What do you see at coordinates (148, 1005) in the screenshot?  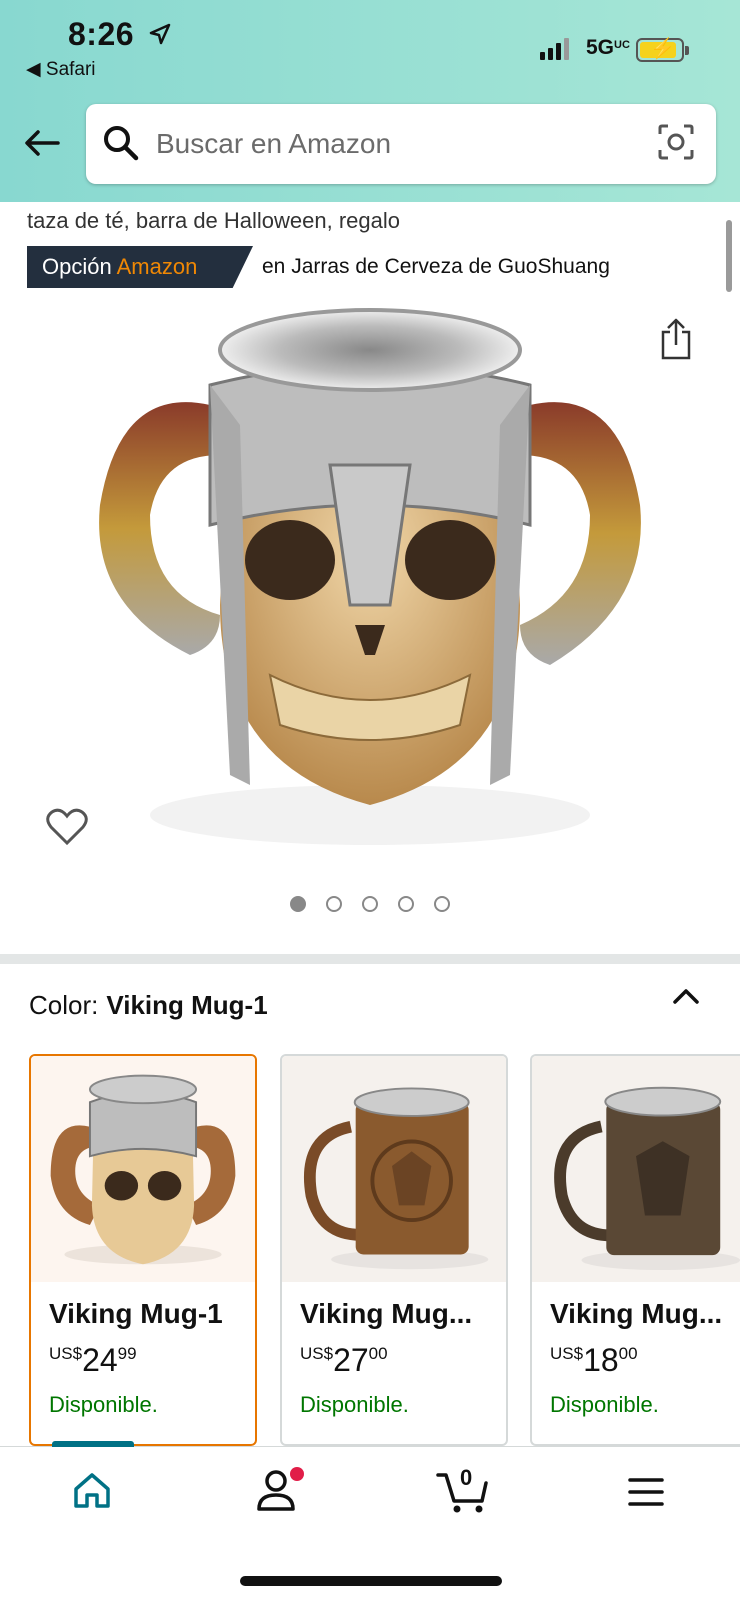 I see `variation-label: Color: Viking Mug-1` at bounding box center [148, 1005].